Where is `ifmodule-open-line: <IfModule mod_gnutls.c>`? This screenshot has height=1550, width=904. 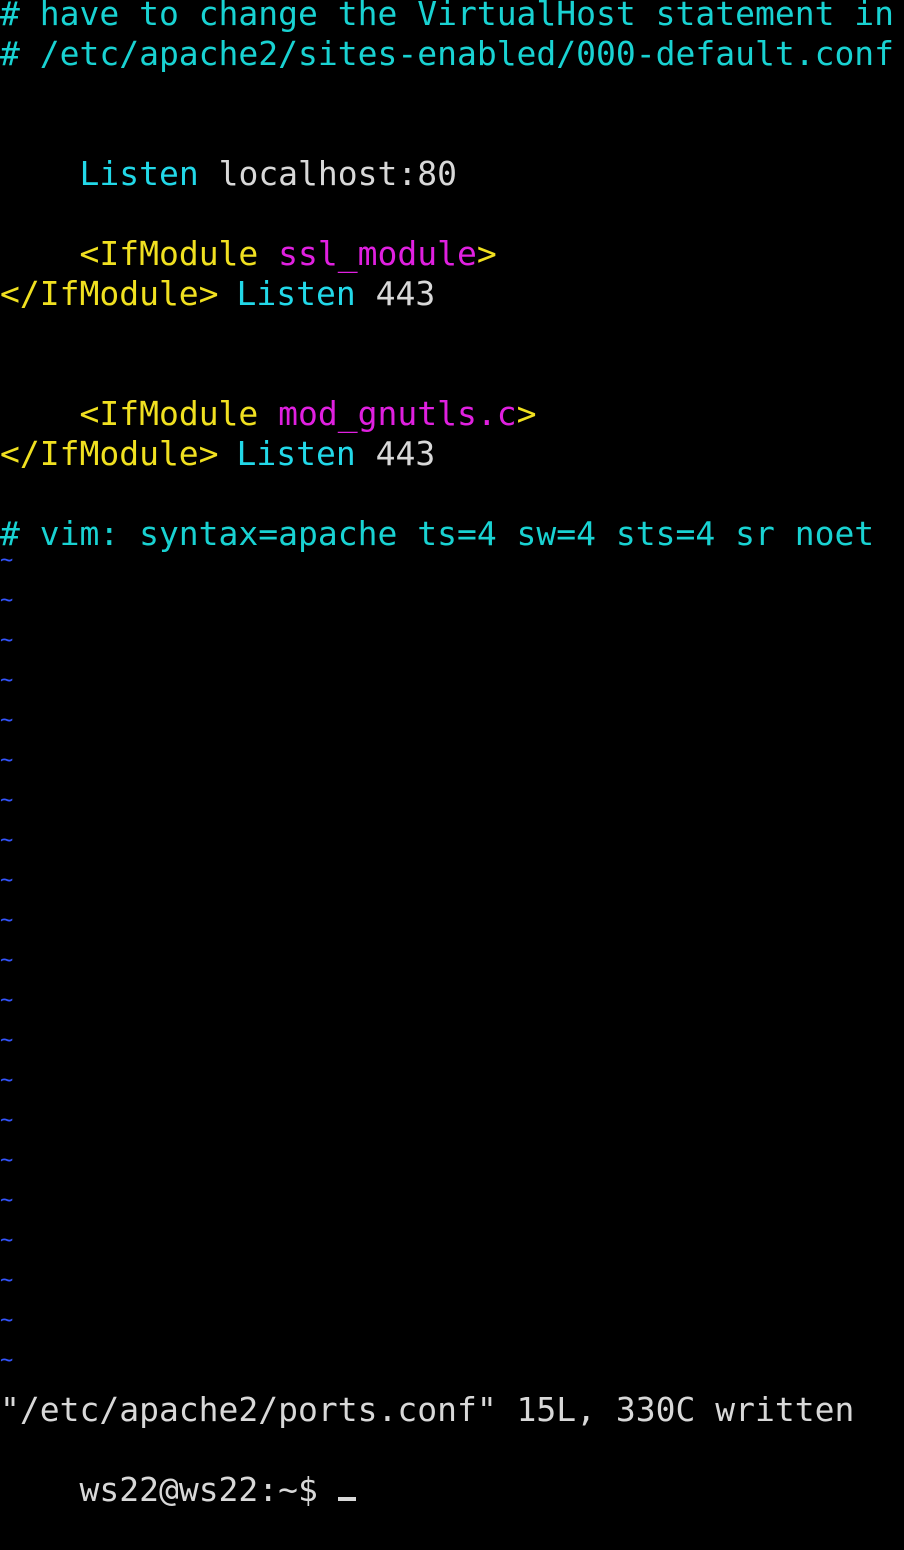
ifmodule-open-line: <IfModule mod_gnutls.c> is located at coordinates (268, 393).